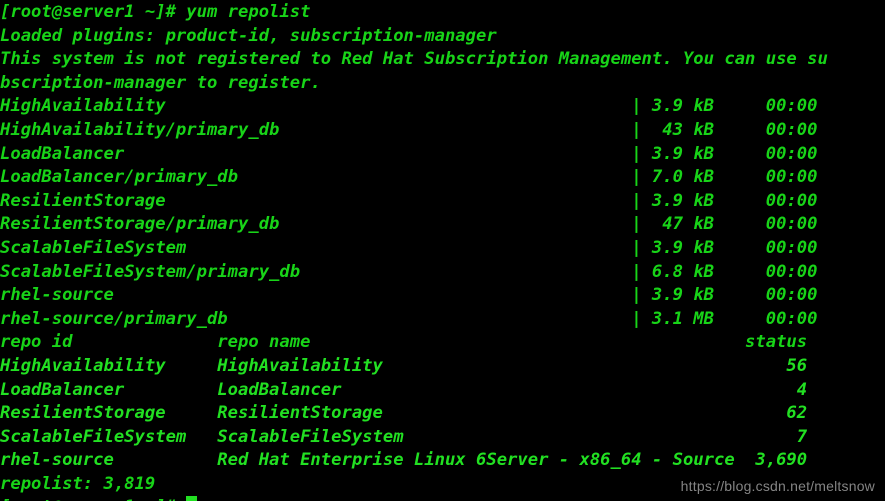 The width and height of the screenshot is (885, 501). I want to click on terminal-line-warning-part2: bscription-manager to register., so click(160, 82).